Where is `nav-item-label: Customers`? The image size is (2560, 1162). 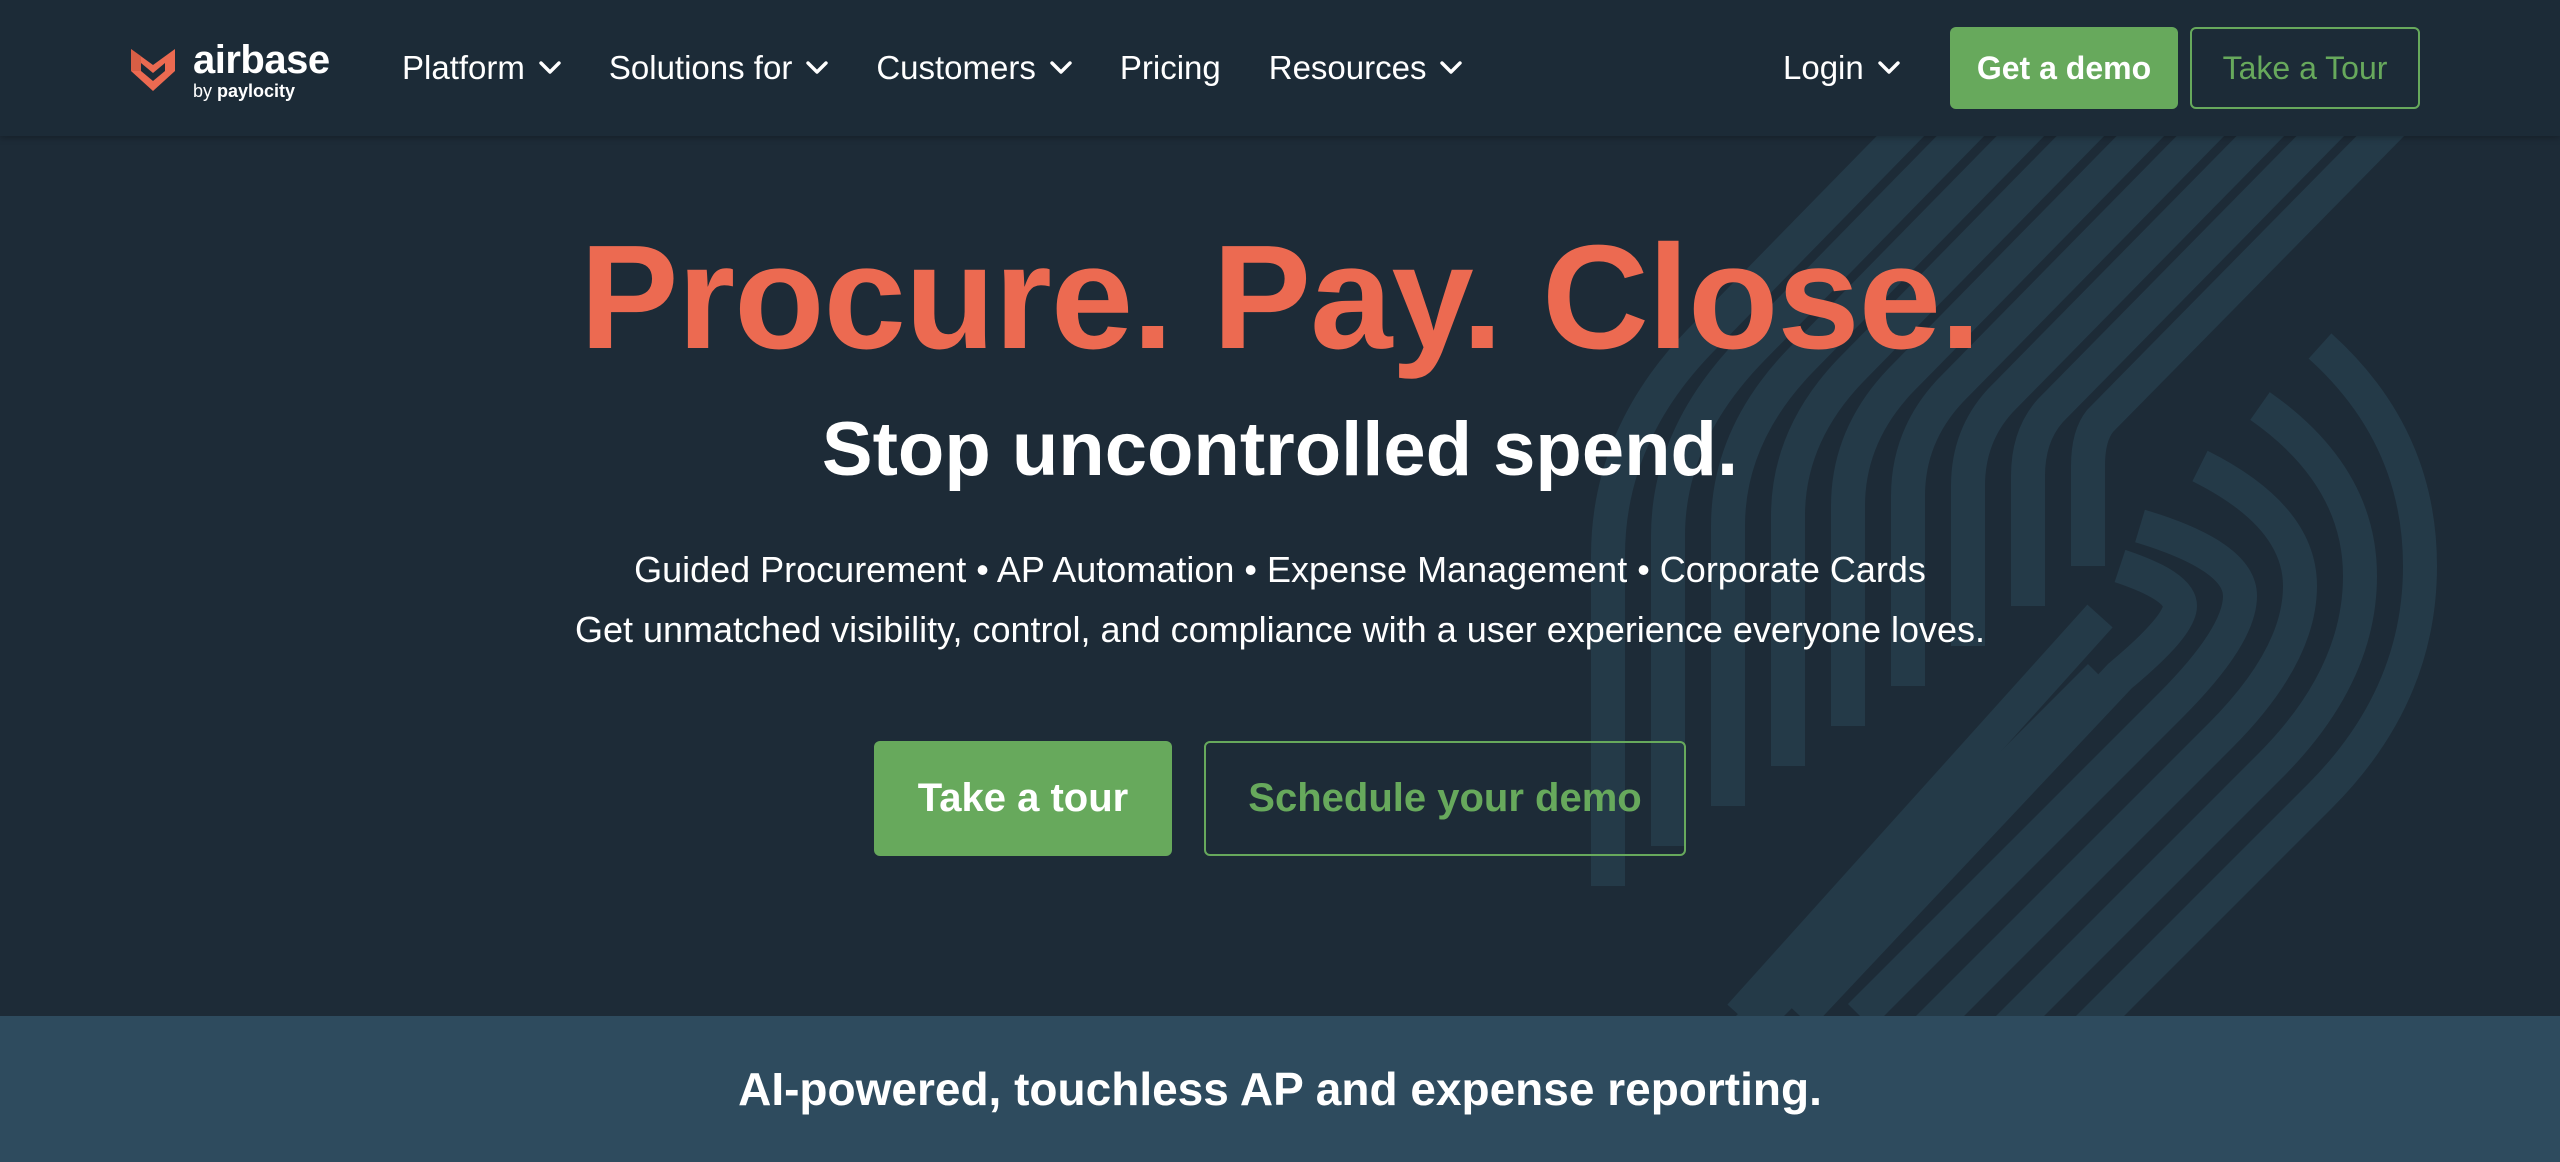 nav-item-label: Customers is located at coordinates (956, 67).